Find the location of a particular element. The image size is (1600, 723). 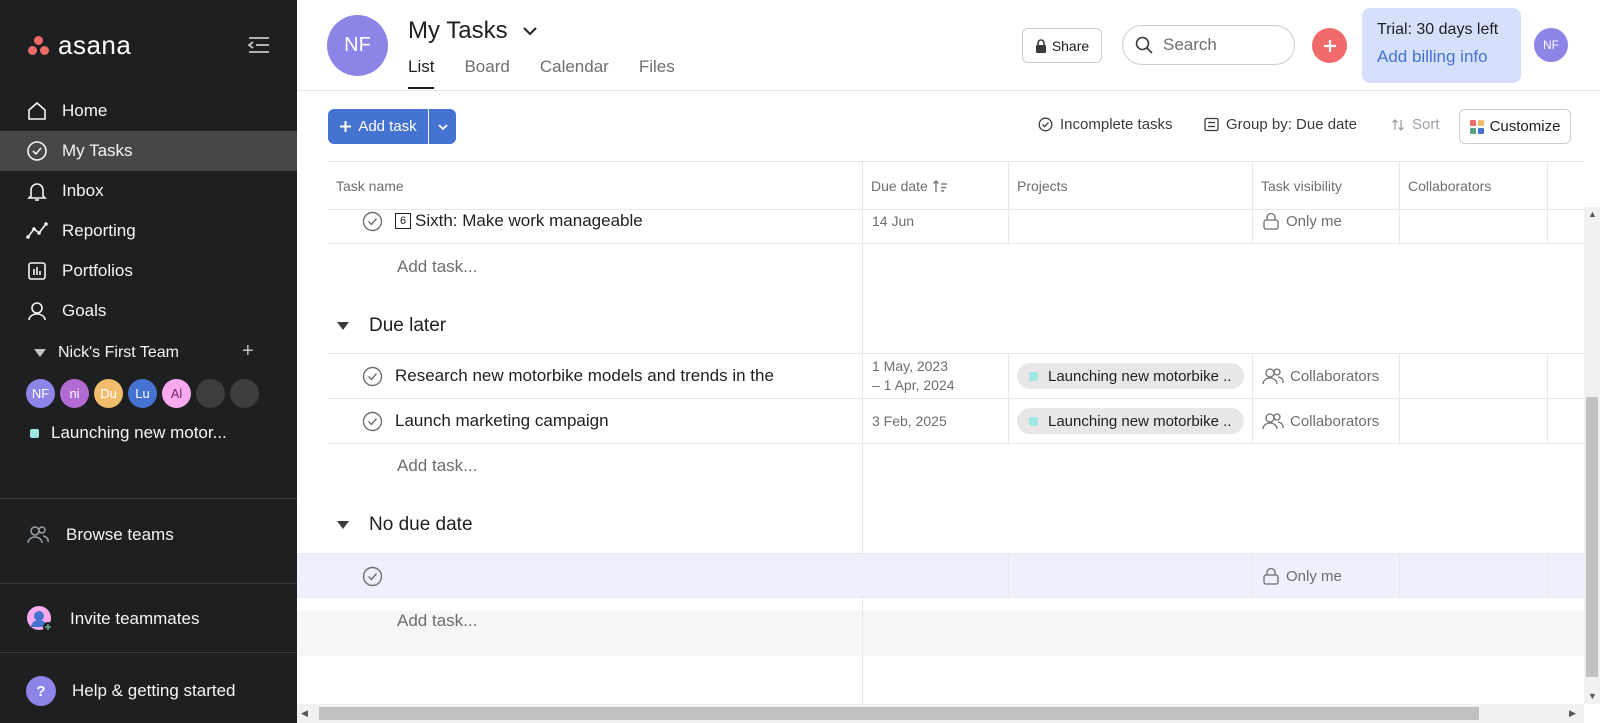

user-avatar: NF is located at coordinates (1551, 45).